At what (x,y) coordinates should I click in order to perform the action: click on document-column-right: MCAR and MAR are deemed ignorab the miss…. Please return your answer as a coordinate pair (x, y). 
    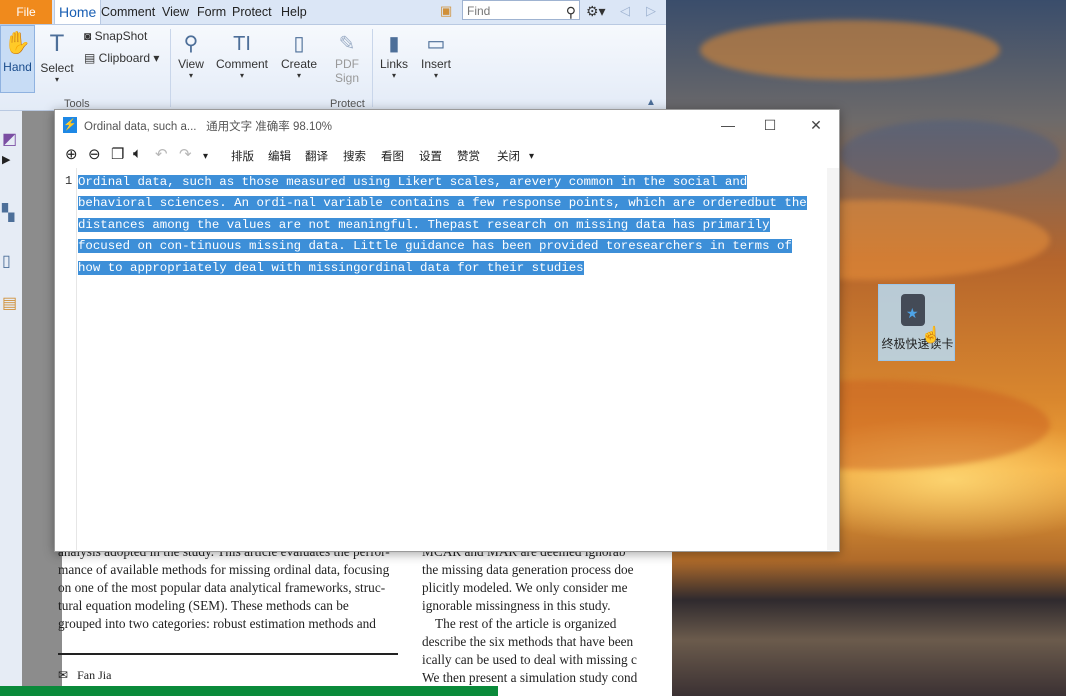
    Looking at the image, I should click on (535, 615).